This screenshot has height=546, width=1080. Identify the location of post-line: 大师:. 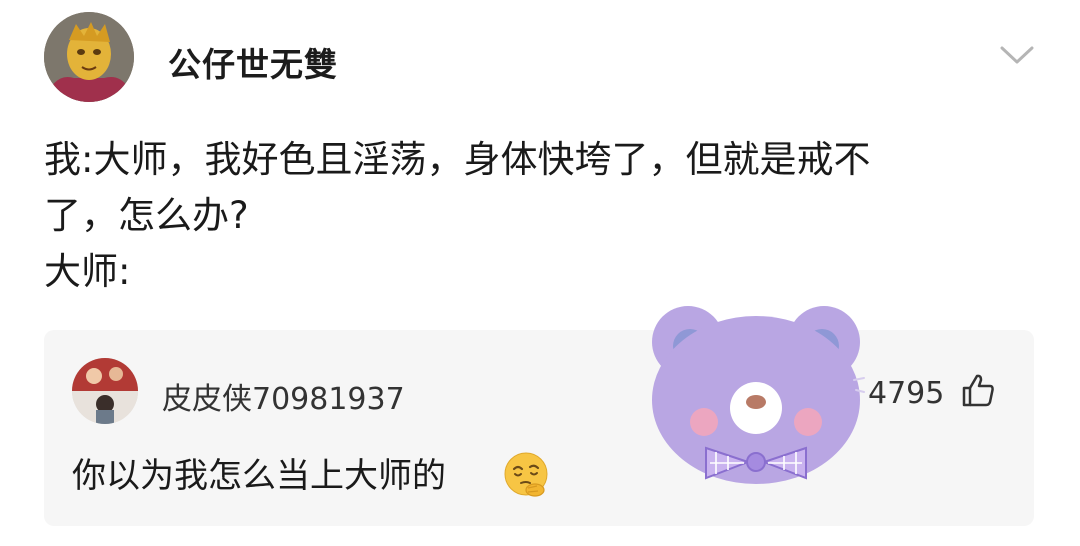
(87, 271).